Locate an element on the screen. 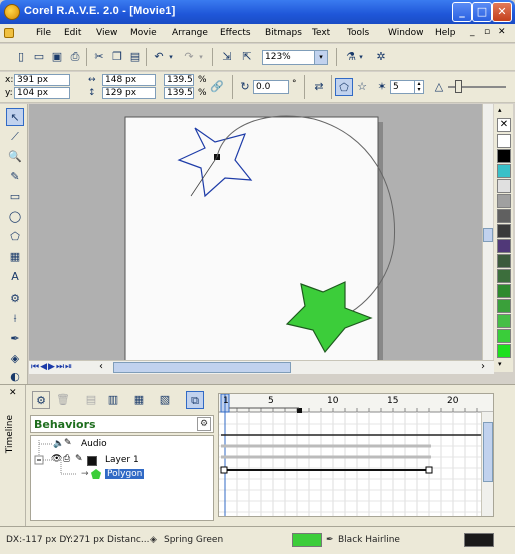 The width and height of the screenshot is (515, 554). freehand-tool-icon: ✎ is located at coordinates (15, 177).